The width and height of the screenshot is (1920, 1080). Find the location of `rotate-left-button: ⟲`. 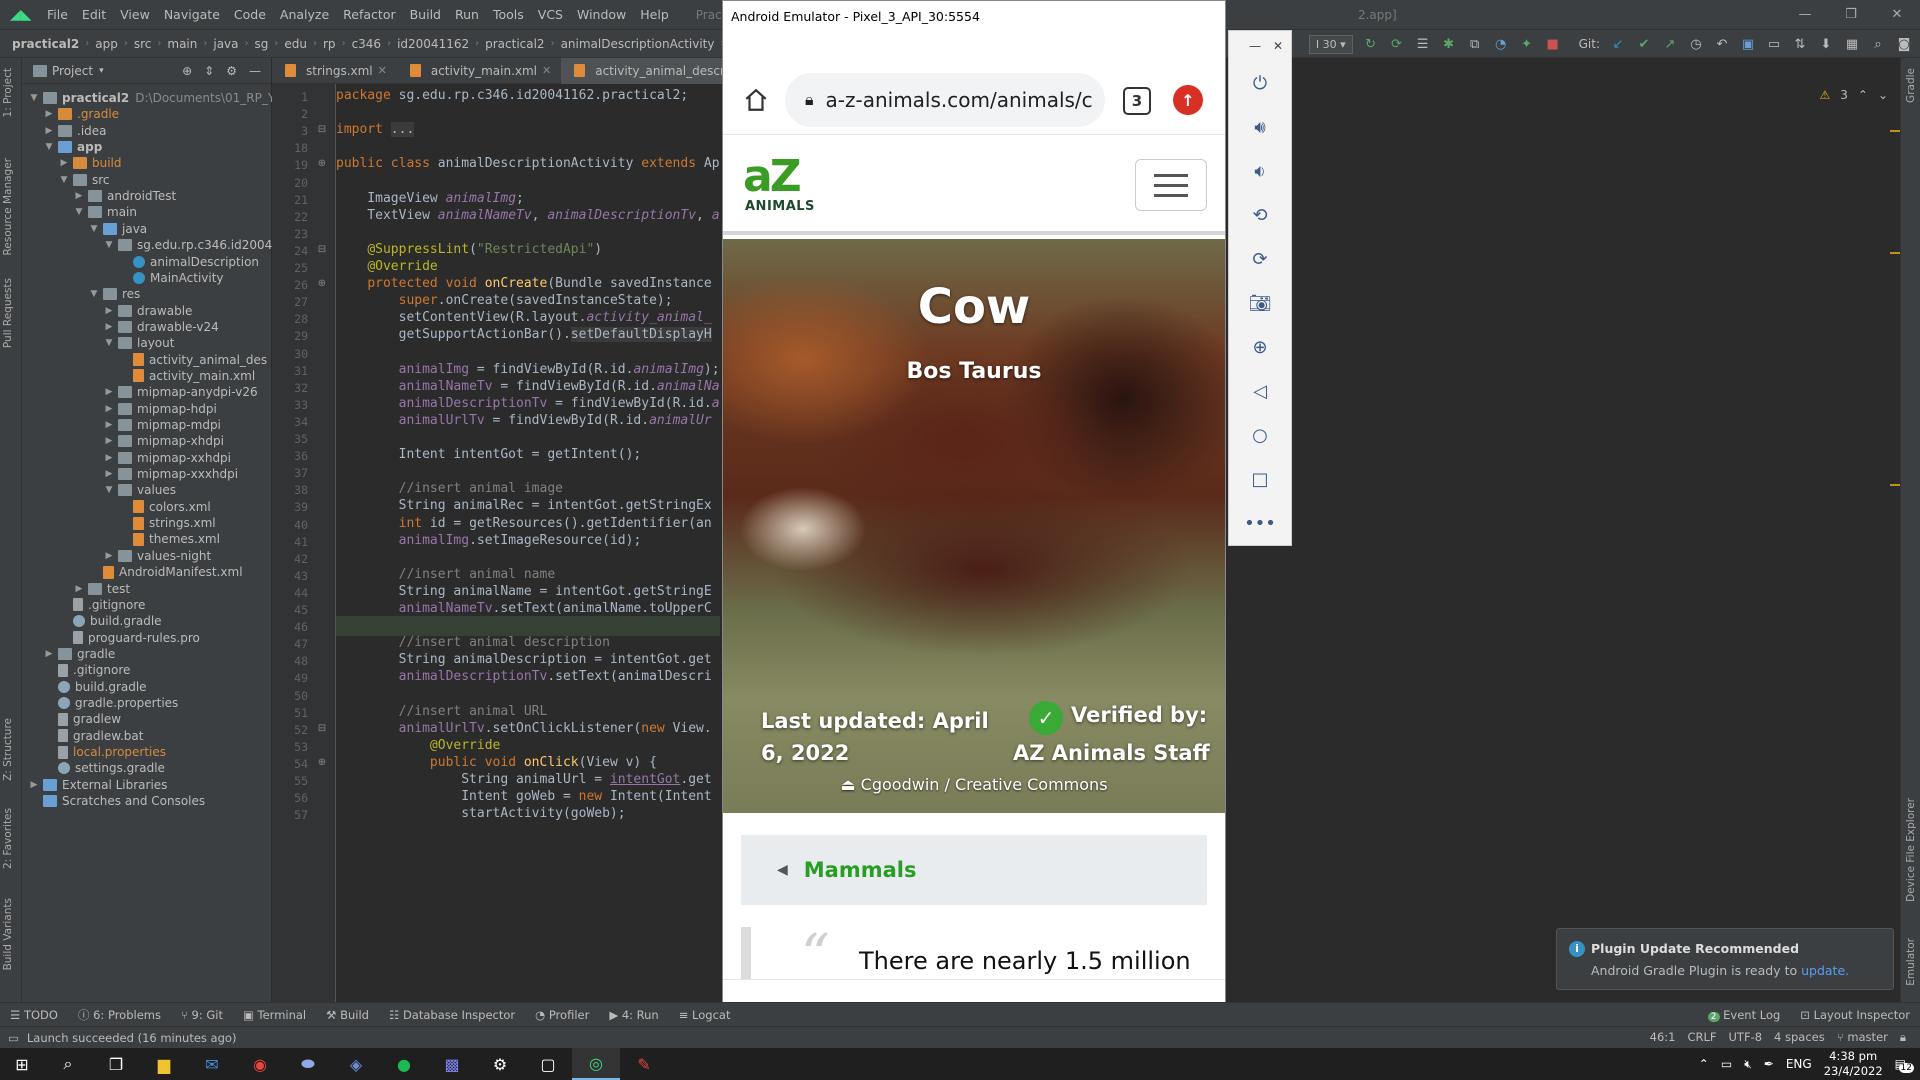

rotate-left-button: ⟲ is located at coordinates (1260, 215).